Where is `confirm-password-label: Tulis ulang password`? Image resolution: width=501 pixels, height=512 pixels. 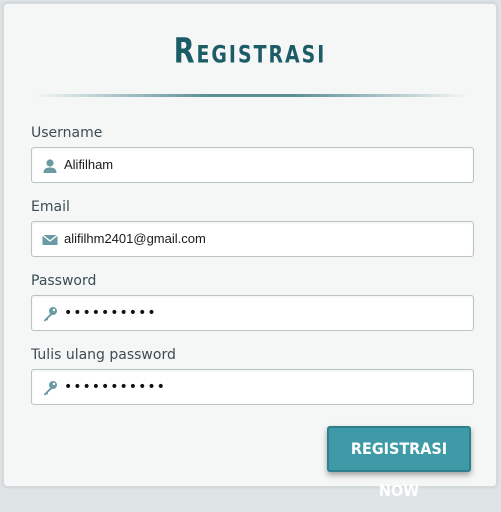 confirm-password-label: Tulis ulang password is located at coordinates (103, 355).